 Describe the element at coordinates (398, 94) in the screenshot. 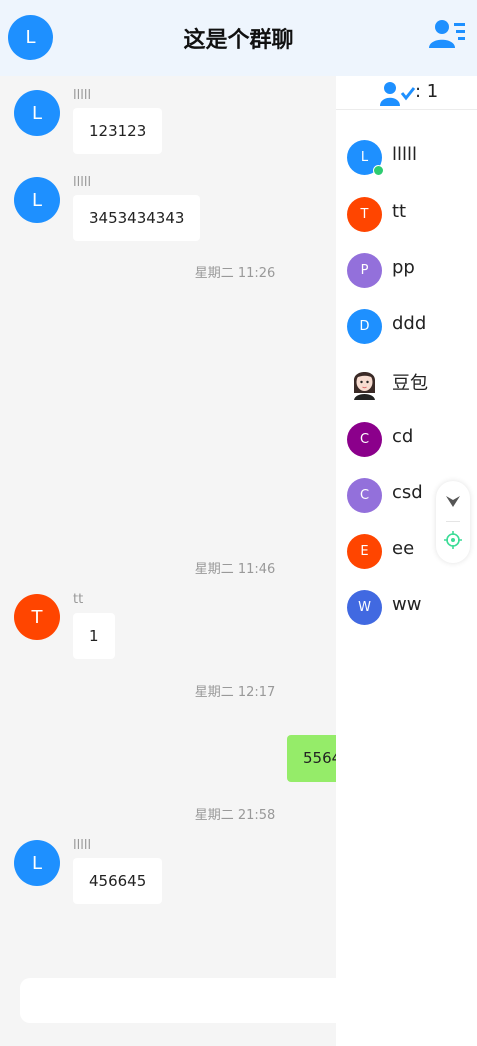

I see `online-users-icon` at that location.